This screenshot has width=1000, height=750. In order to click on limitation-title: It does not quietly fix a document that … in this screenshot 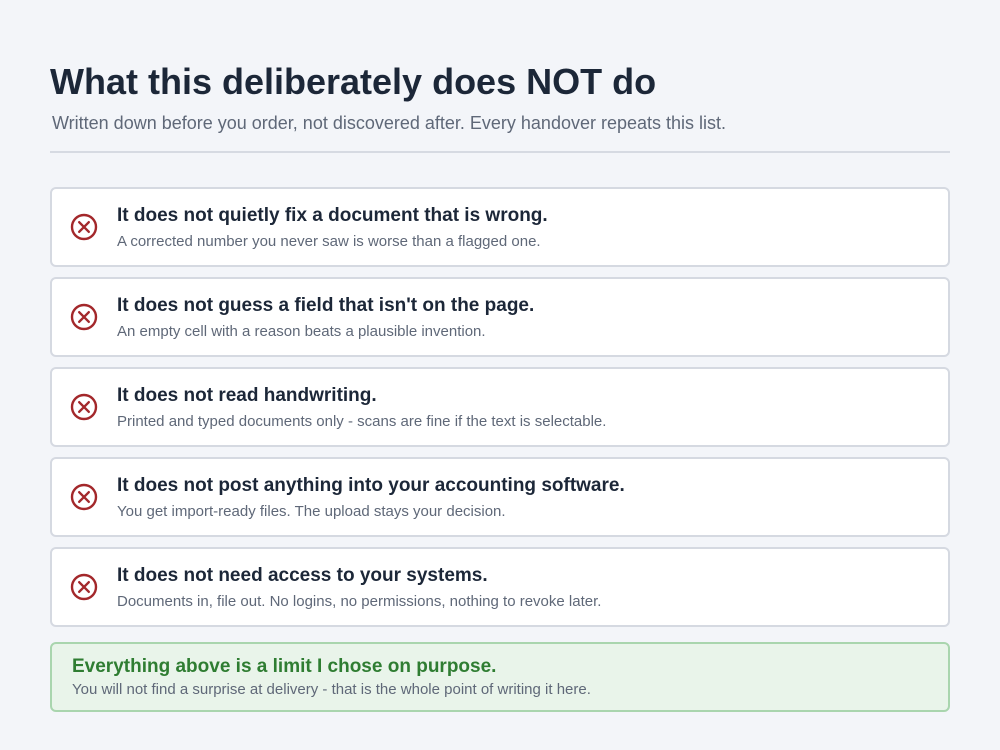, I will do `click(332, 215)`.